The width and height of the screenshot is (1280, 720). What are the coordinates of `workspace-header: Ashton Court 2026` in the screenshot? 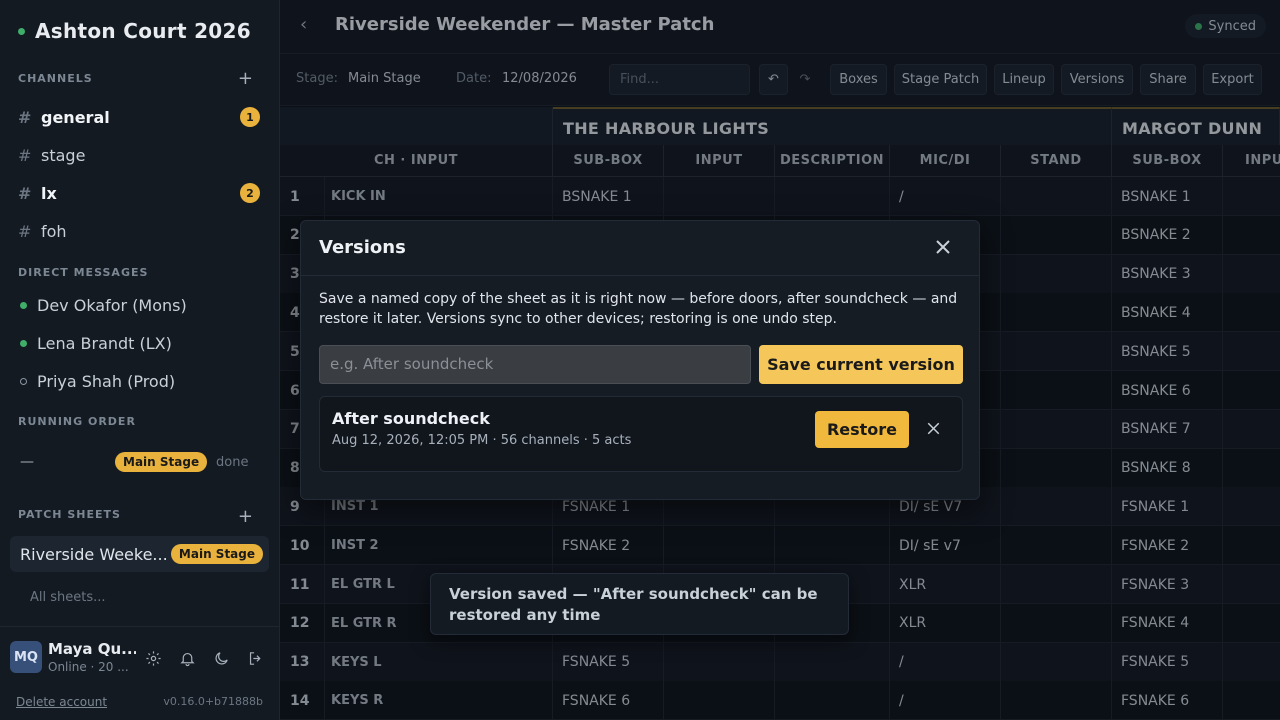 It's located at (134, 31).